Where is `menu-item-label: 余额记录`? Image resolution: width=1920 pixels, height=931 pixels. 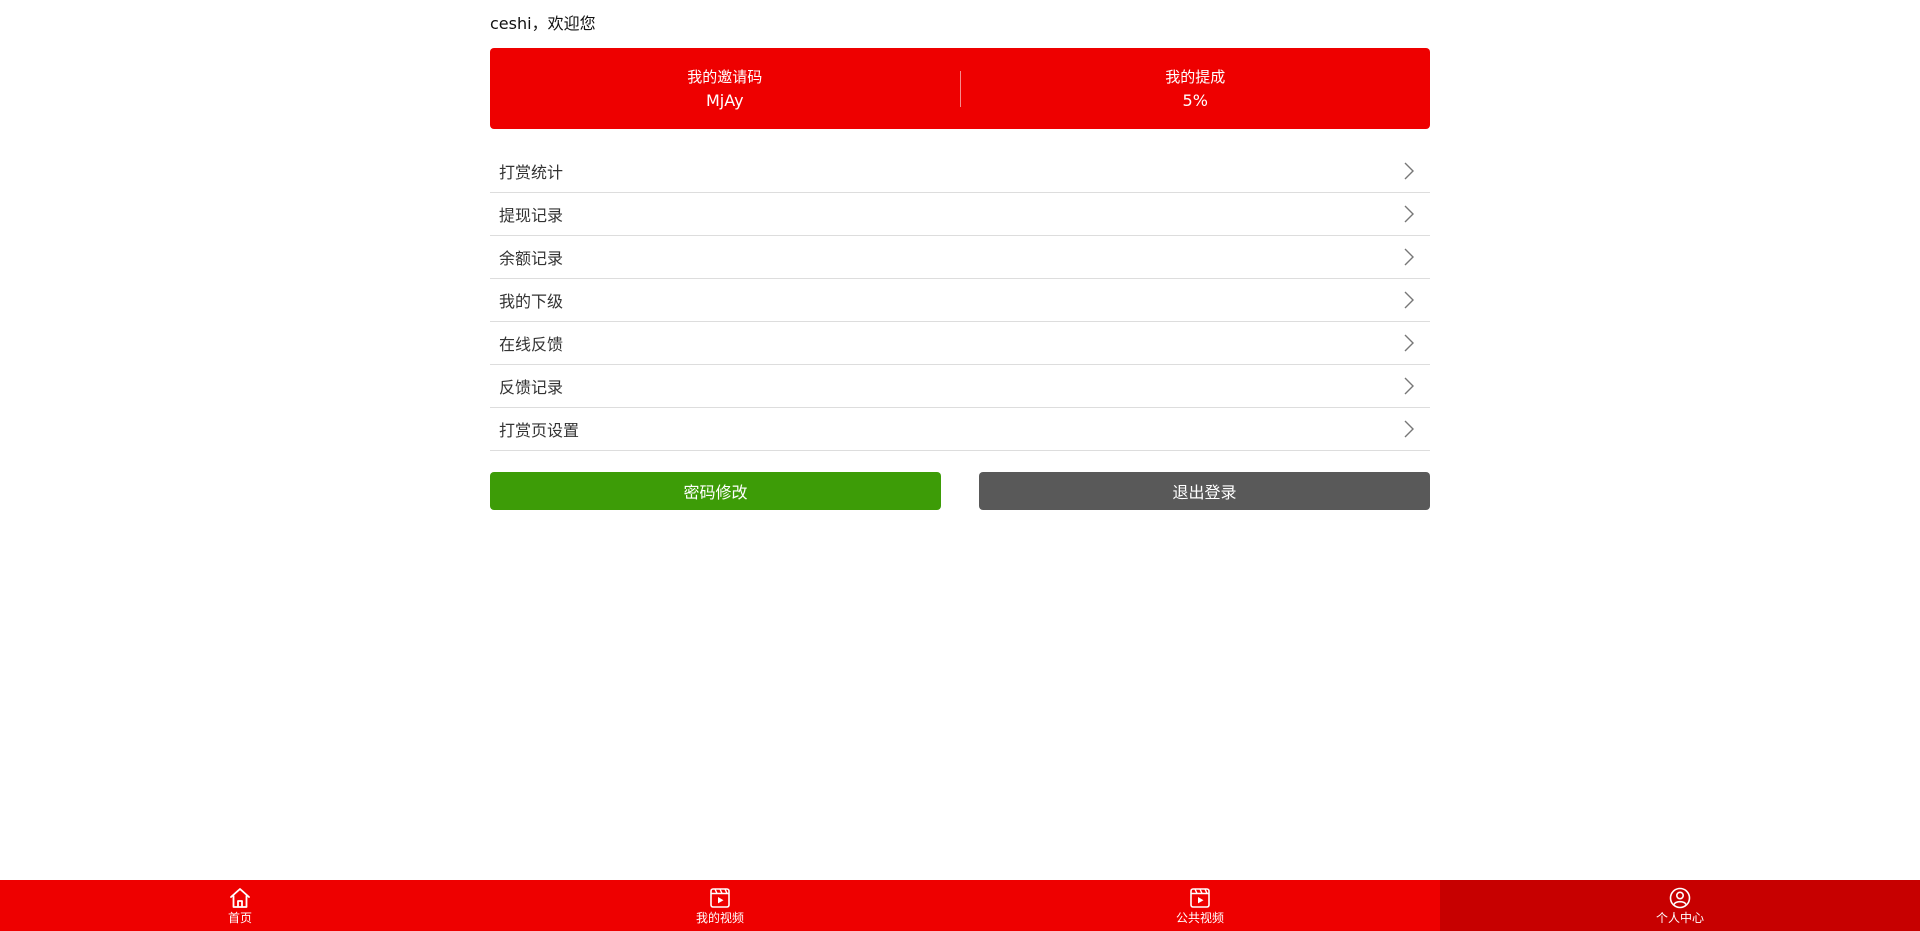 menu-item-label: 余额记录 is located at coordinates (531, 258).